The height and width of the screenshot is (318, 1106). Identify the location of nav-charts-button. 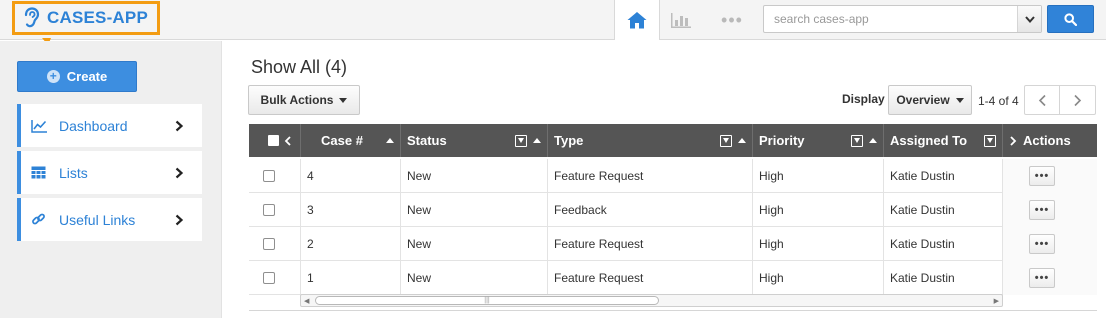
(681, 20).